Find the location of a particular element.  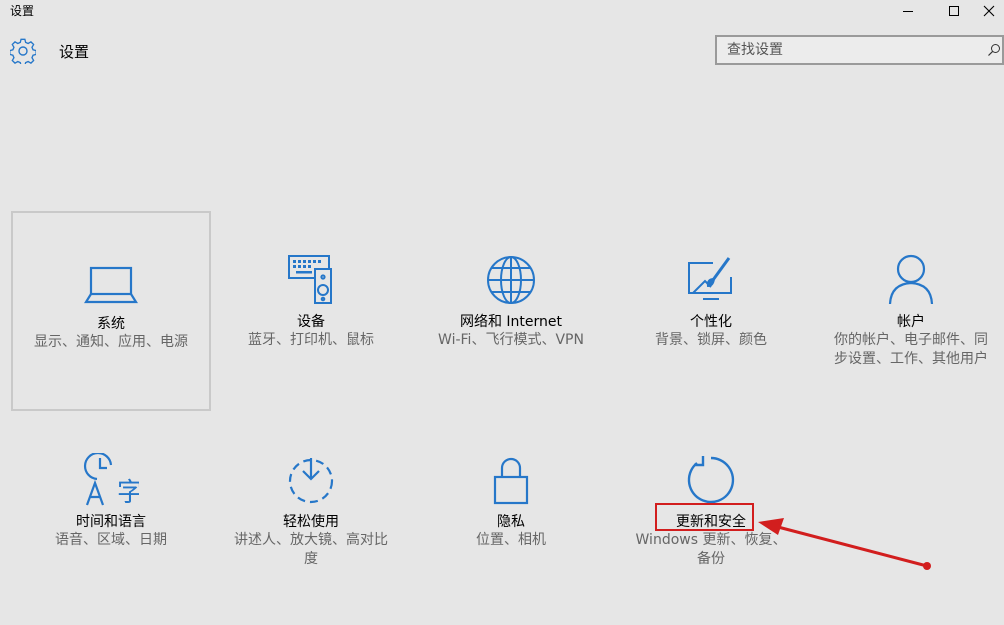

tile-privacy: 隐私 位置、相机 is located at coordinates (511, 511).